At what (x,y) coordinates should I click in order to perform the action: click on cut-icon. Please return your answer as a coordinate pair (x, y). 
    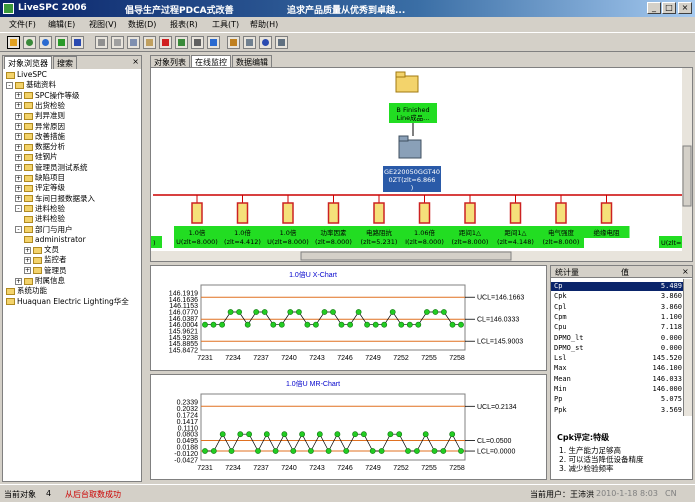
    Looking at the image, I should click on (117, 42).